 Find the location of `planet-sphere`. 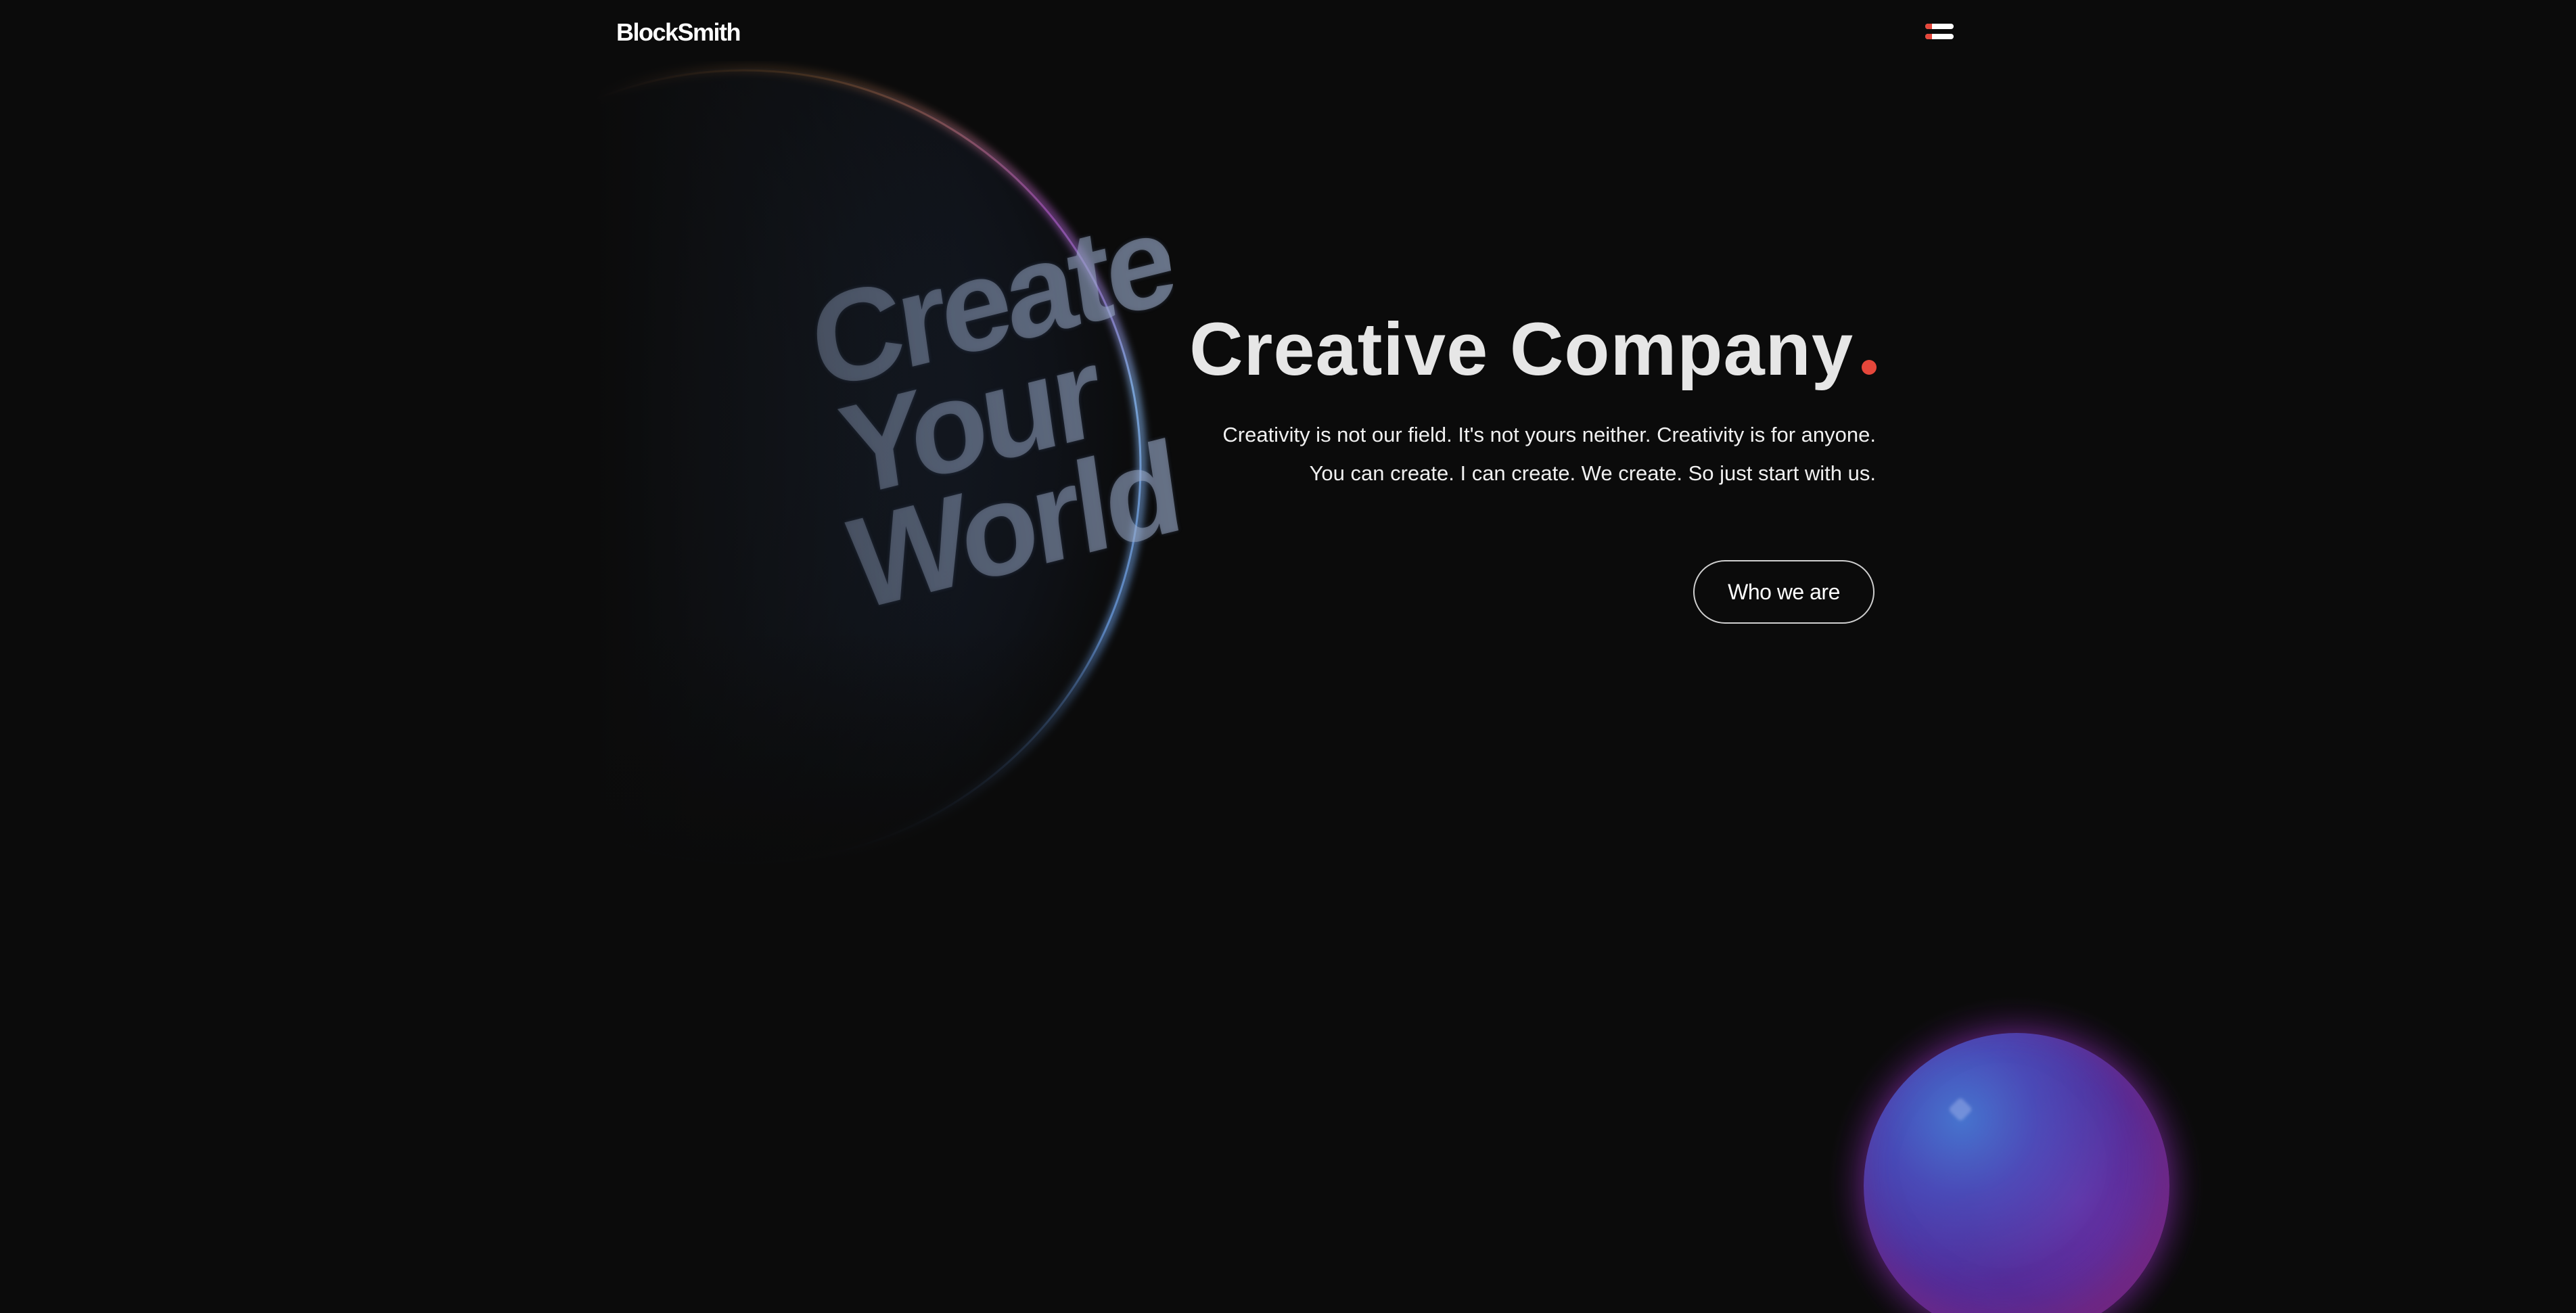

planet-sphere is located at coordinates (899, 467).